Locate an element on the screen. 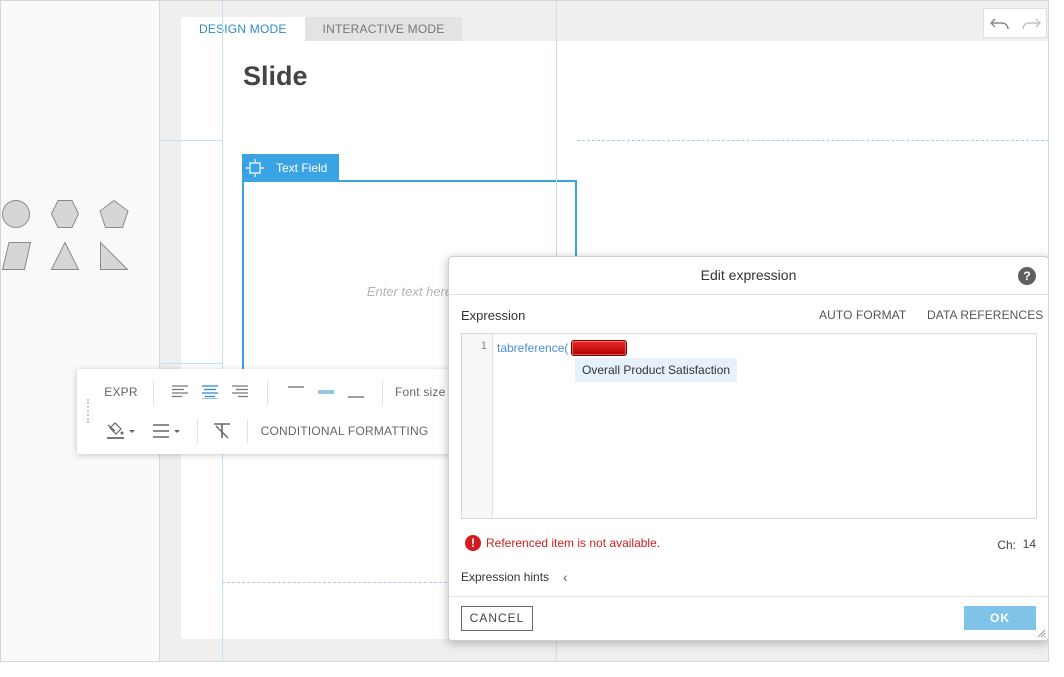  align-justify-button is located at coordinates (240, 392).